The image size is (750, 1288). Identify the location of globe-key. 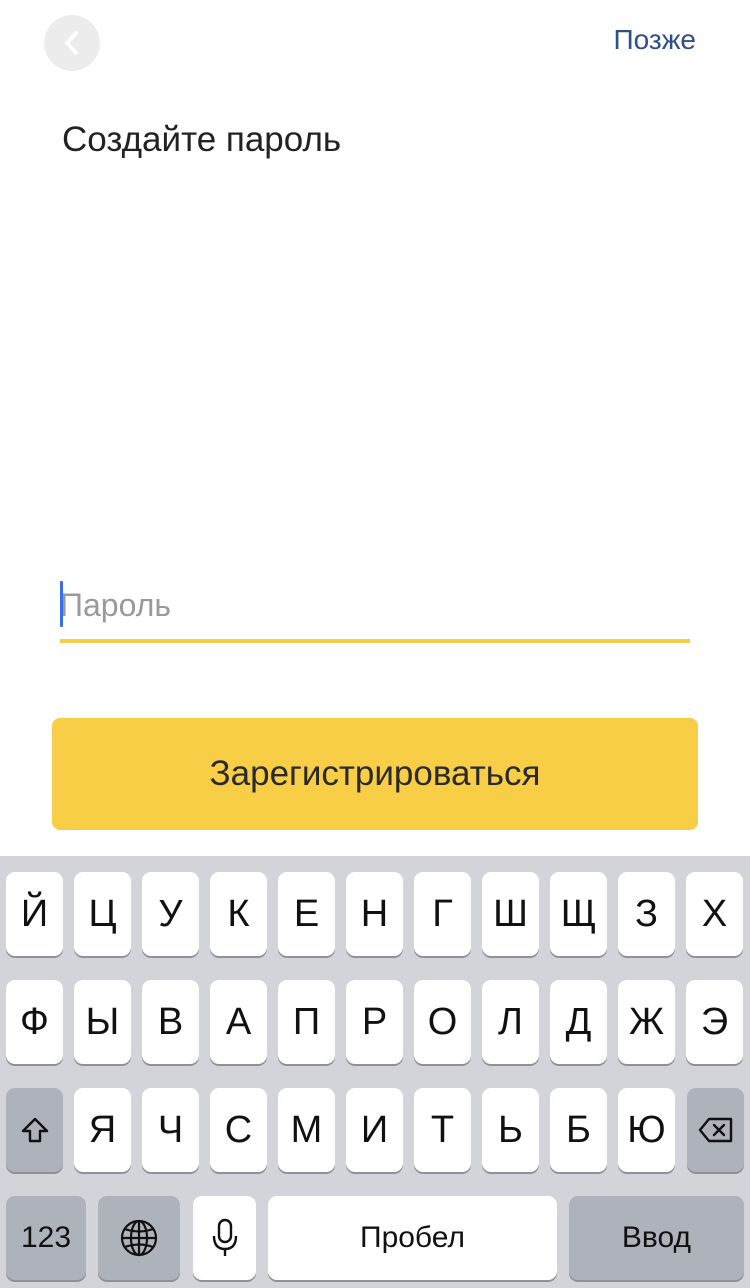
(139, 1238).